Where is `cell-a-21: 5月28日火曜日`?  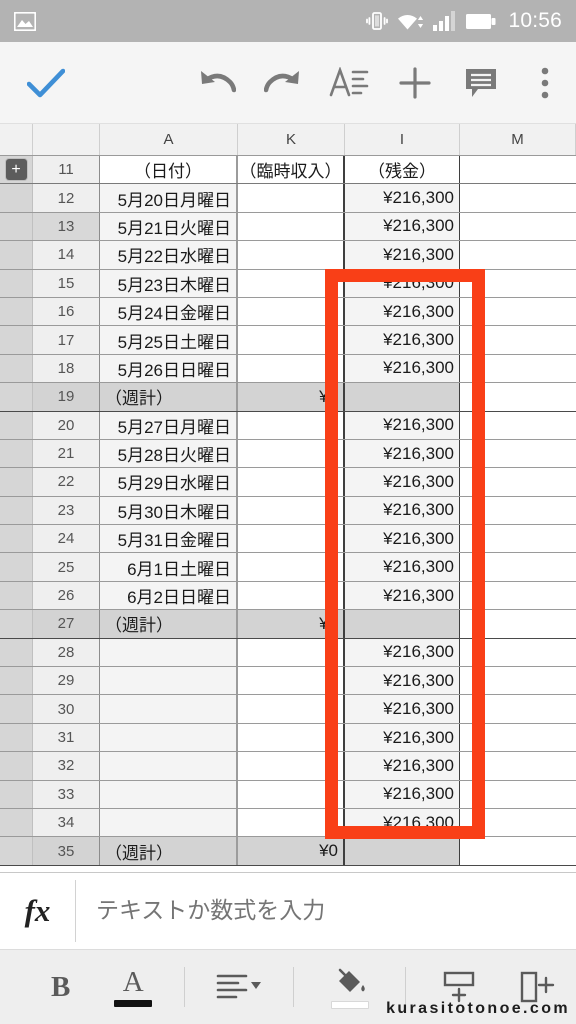 cell-a-21: 5月28日火曜日 is located at coordinates (169, 453).